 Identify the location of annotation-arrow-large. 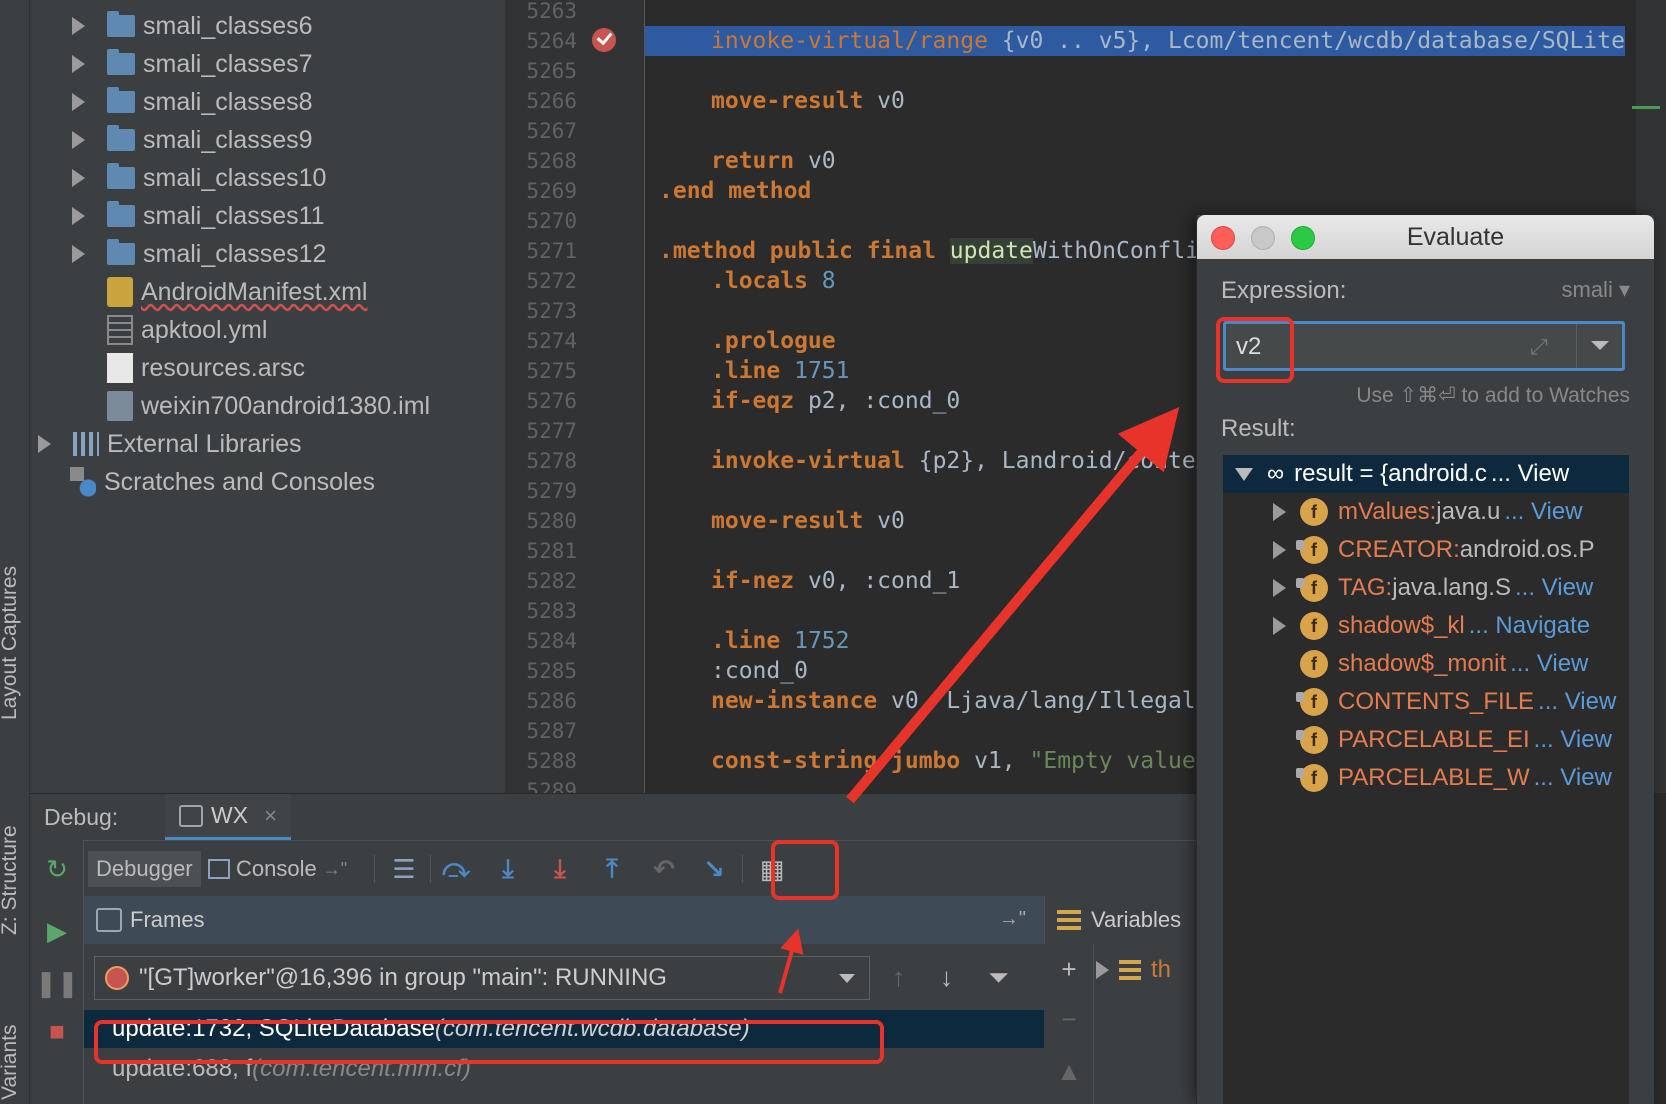
(1013, 605).